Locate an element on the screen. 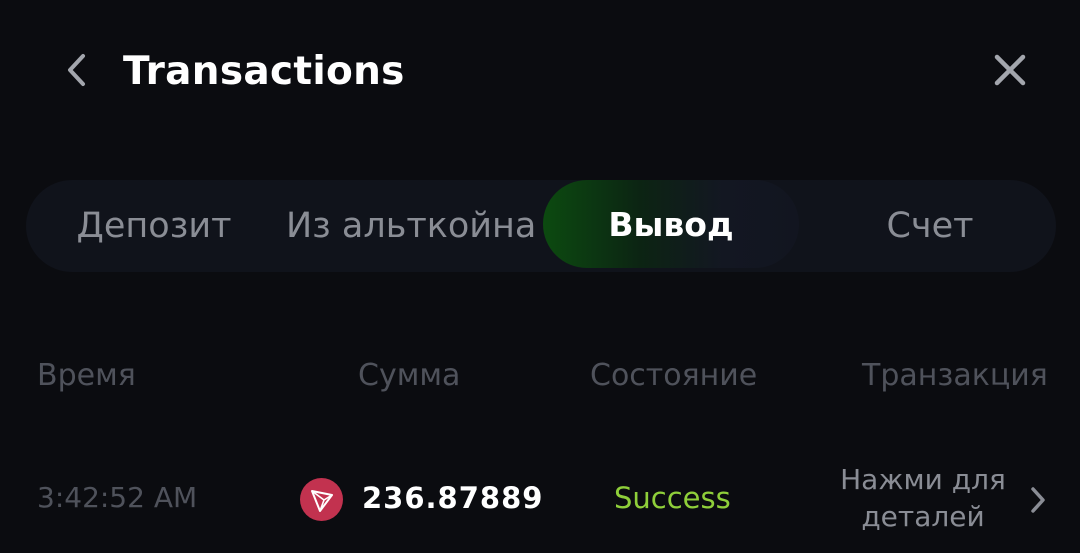 The image size is (1080, 553). chevron-right-icon is located at coordinates (1038, 500).